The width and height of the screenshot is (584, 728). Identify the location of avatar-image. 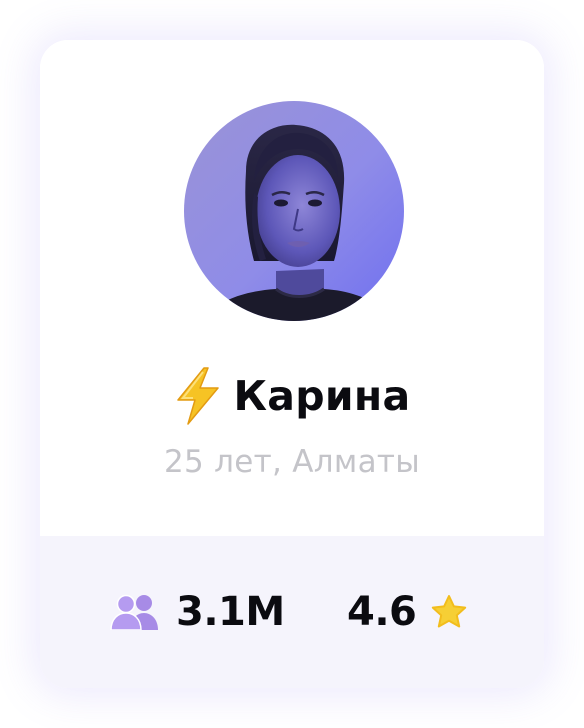
(294, 211).